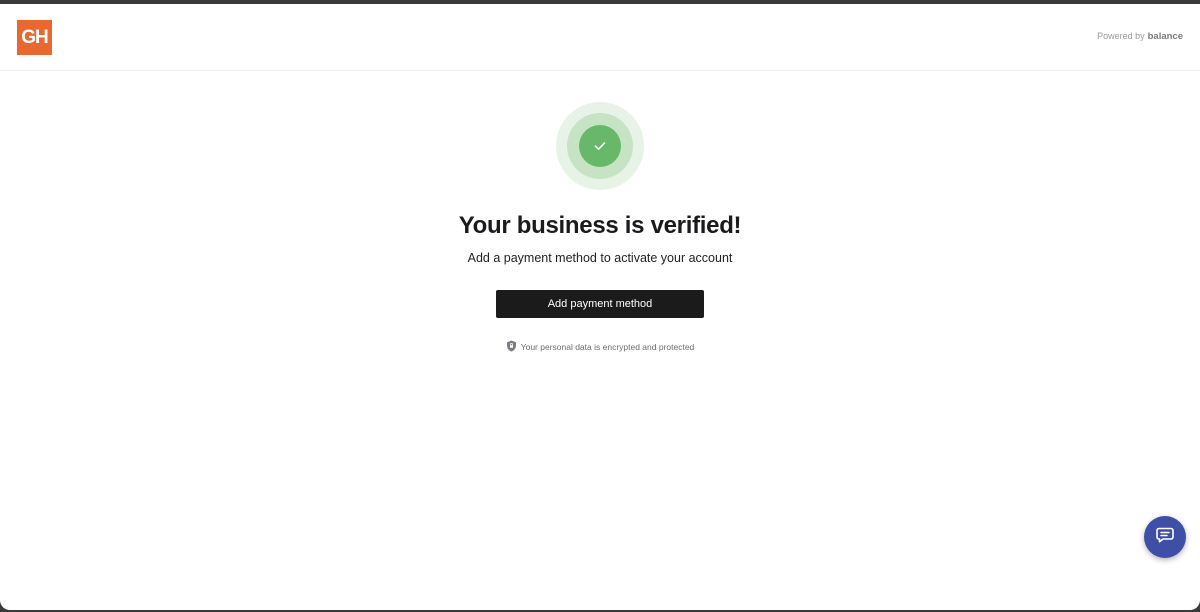  I want to click on check-icon, so click(600, 146).